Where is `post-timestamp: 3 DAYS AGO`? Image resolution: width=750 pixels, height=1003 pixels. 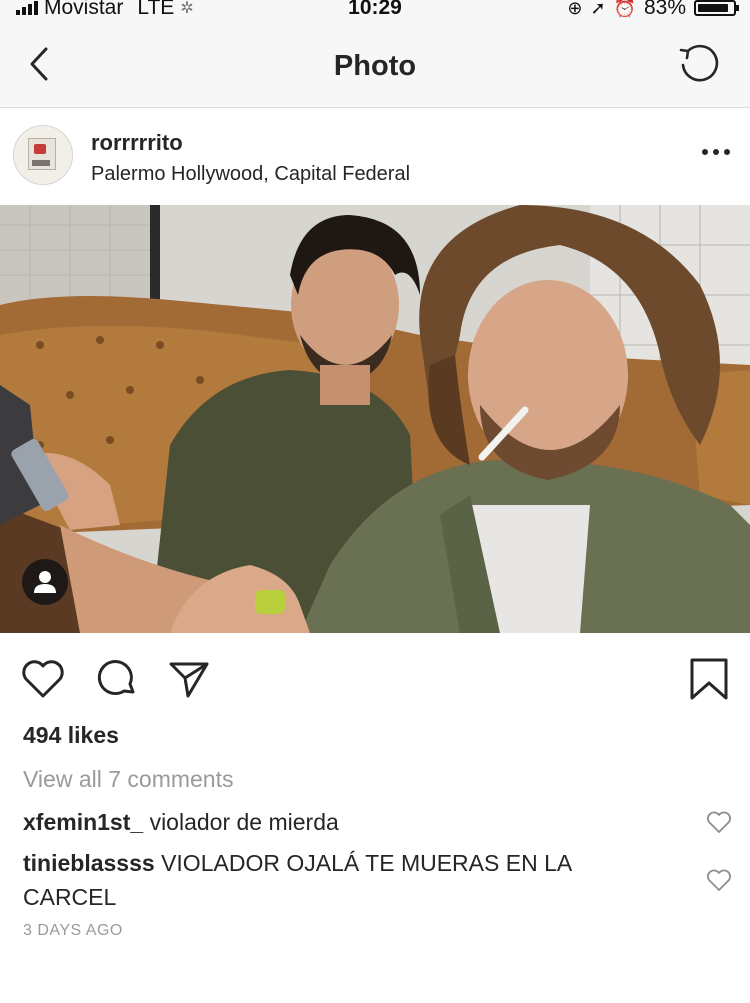
post-timestamp: 3 DAYS AGO is located at coordinates (73, 930).